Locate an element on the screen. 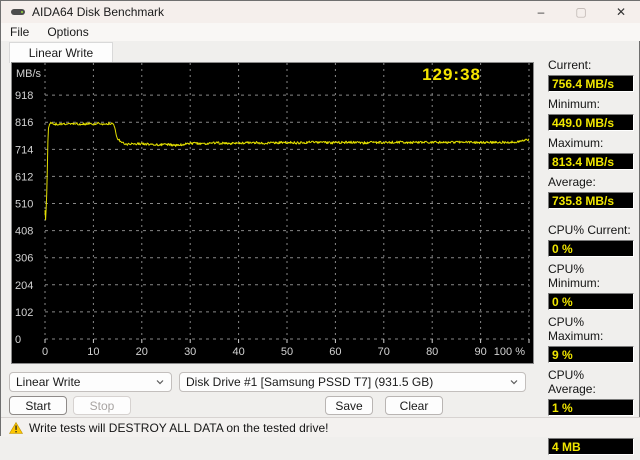 The image size is (640, 460). svg-text: 70 is located at coordinates (384, 352).